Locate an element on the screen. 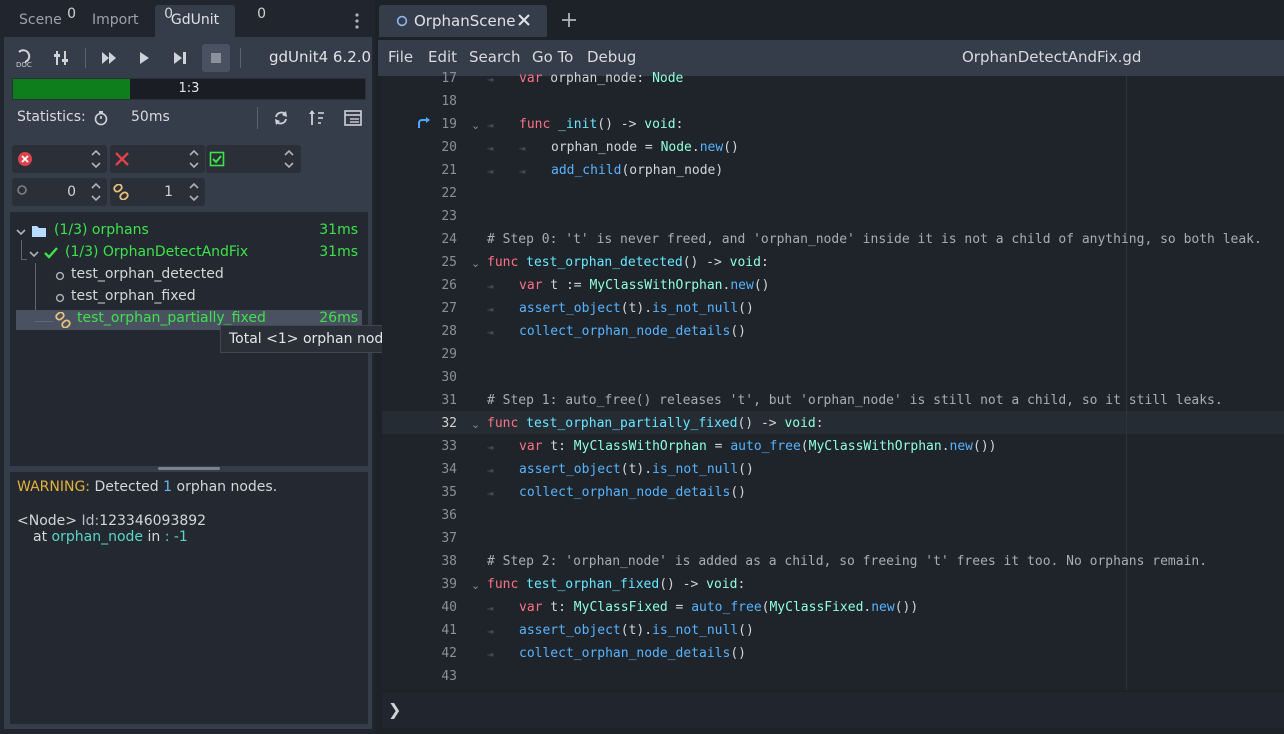 The width and height of the screenshot is (1284, 734). line-number: 29 is located at coordinates (449, 354).